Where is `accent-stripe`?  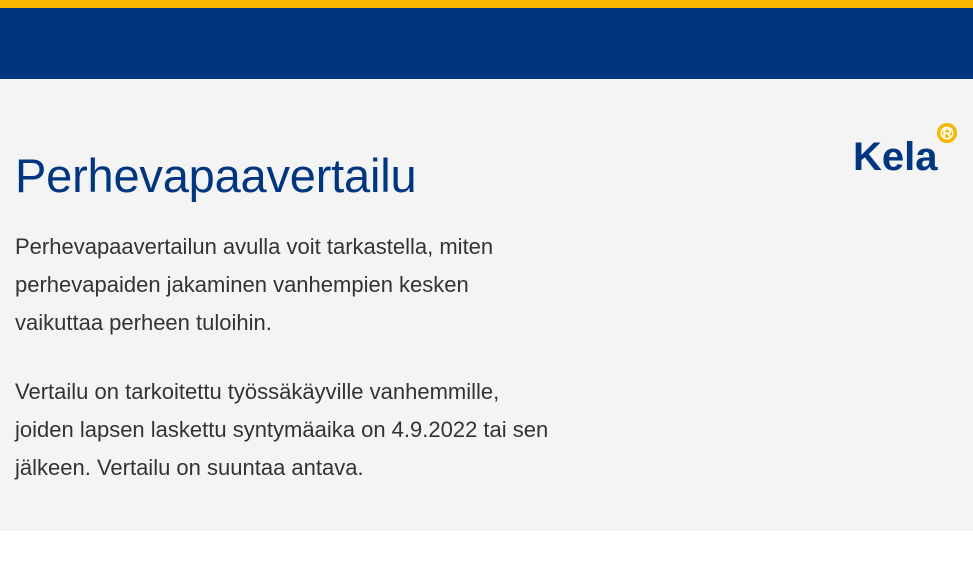 accent-stripe is located at coordinates (486, 4).